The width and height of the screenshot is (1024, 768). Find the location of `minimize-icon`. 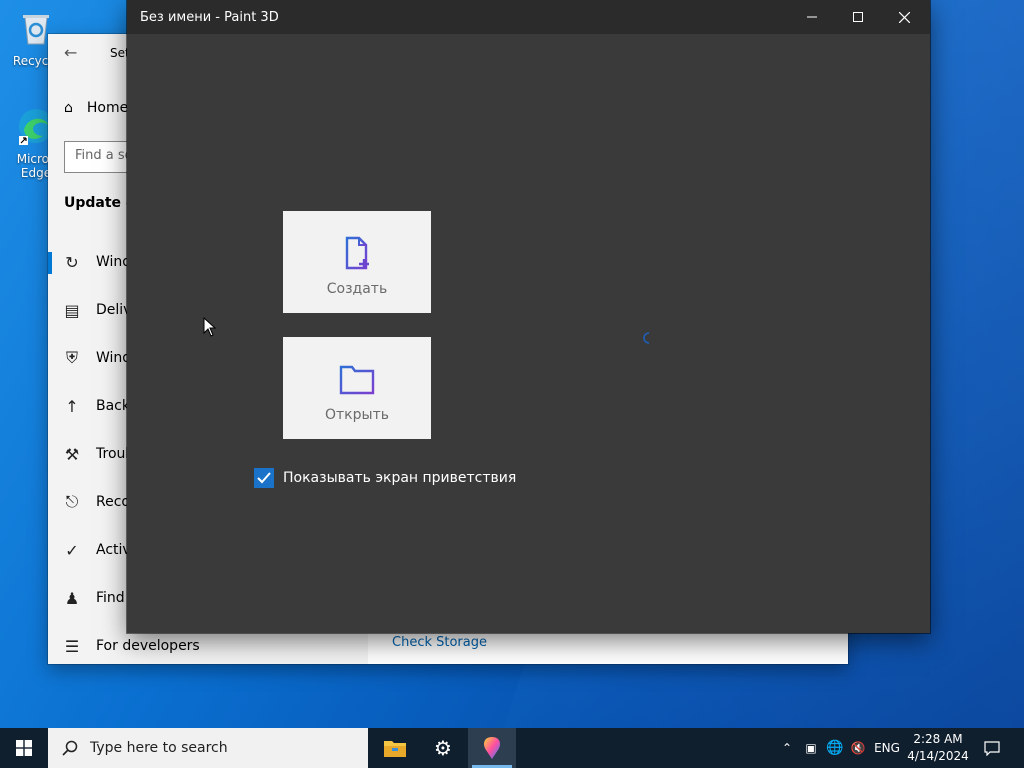

minimize-icon is located at coordinates (812, 17).